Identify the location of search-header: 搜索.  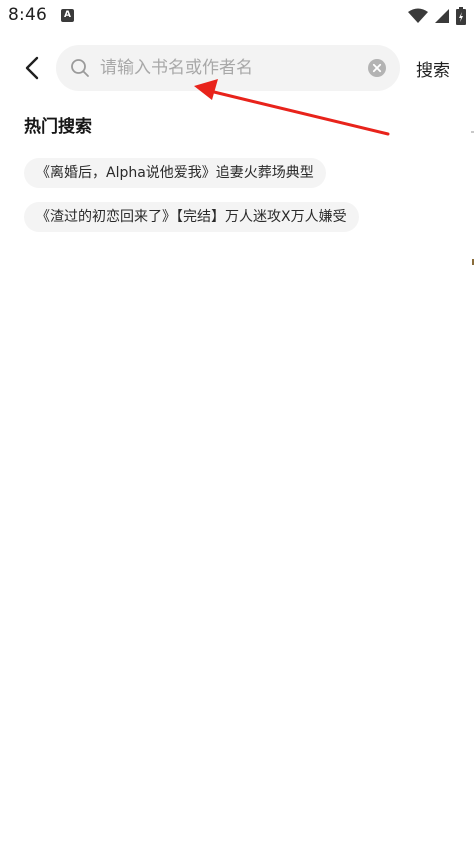
(237, 68).